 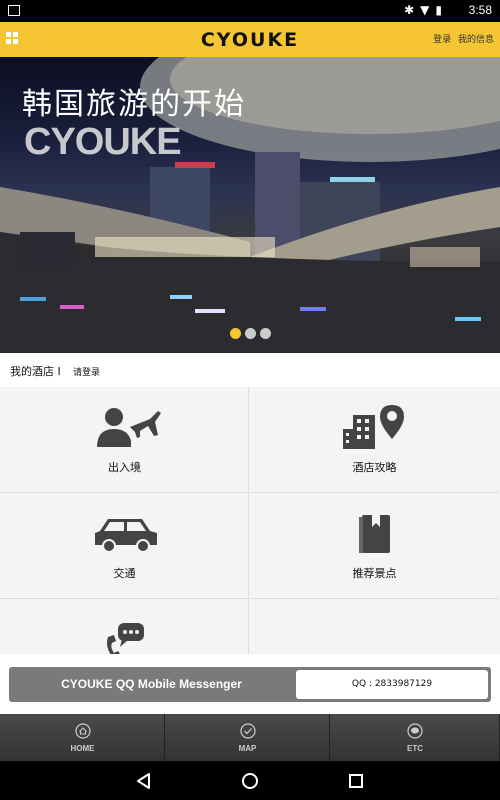 I want to click on wifi-icon: ▼, so click(x=428, y=10).